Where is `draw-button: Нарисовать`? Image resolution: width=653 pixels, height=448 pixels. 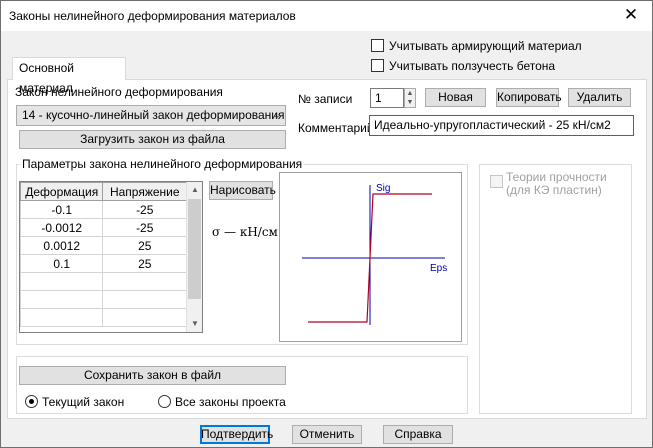 draw-button: Нарисовать is located at coordinates (242, 190).